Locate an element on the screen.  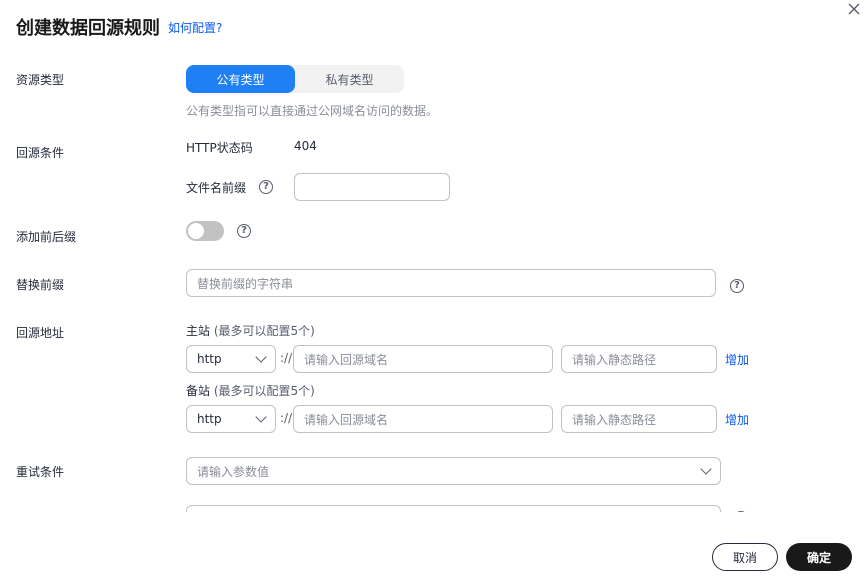
dialog-title: 创建数据回源规则 is located at coordinates (88, 28).